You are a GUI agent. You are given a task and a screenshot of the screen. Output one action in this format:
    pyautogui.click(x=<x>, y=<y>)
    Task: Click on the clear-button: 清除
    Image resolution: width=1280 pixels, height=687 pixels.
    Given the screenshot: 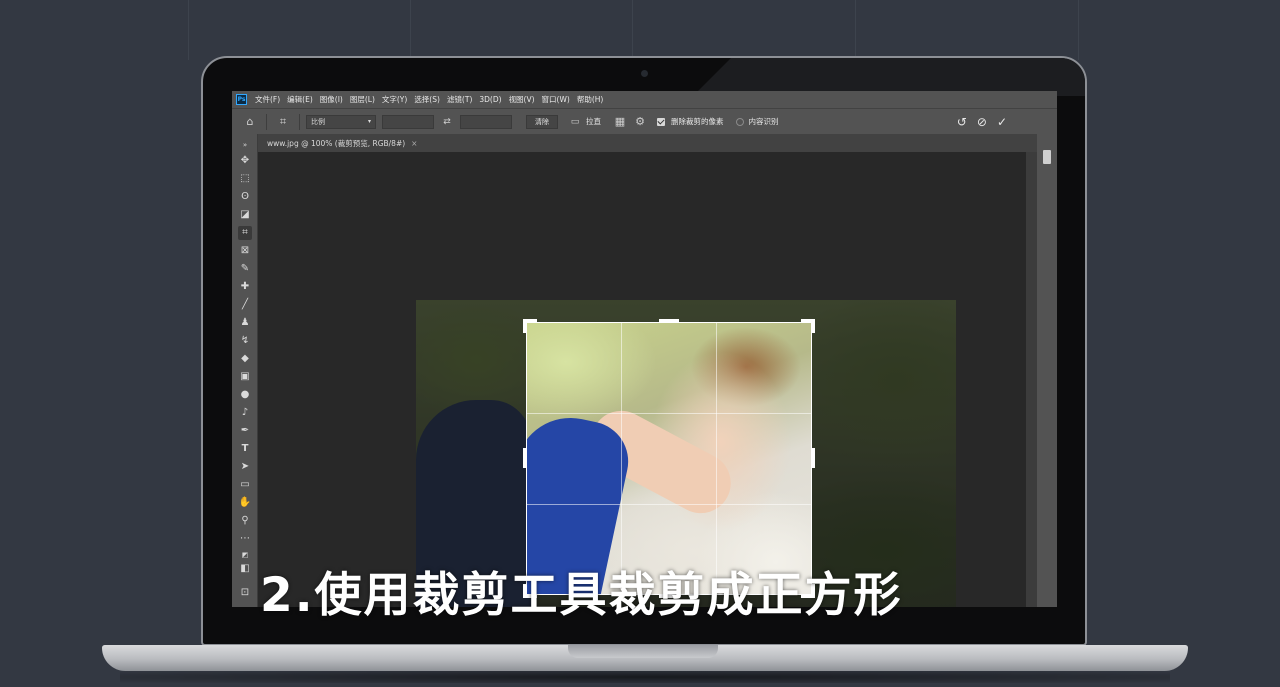 What is the action you would take?
    pyautogui.click(x=542, y=121)
    